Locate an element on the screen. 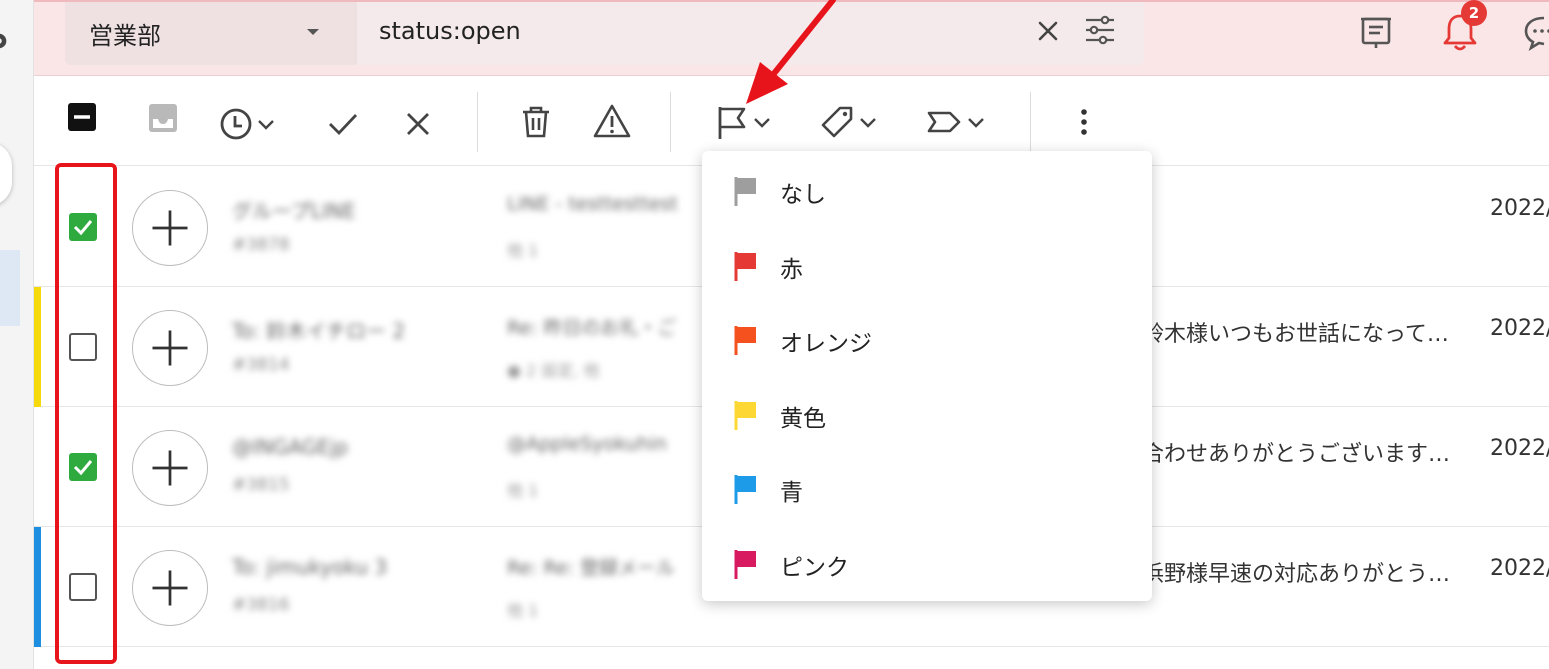 This screenshot has width=1549, height=669. flag-menu-item: 赤 is located at coordinates (927, 265).